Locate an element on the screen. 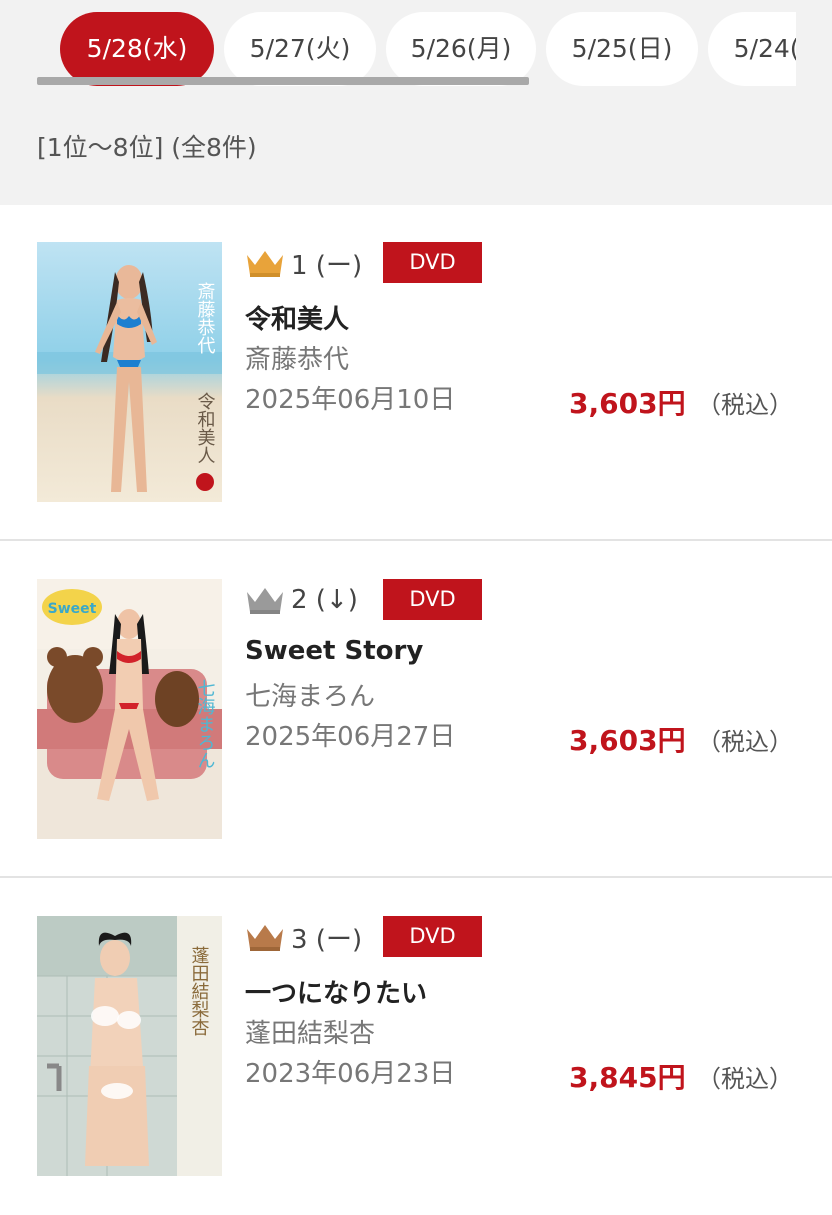  rank-indicator: 3 (ー) is located at coordinates (303, 937).